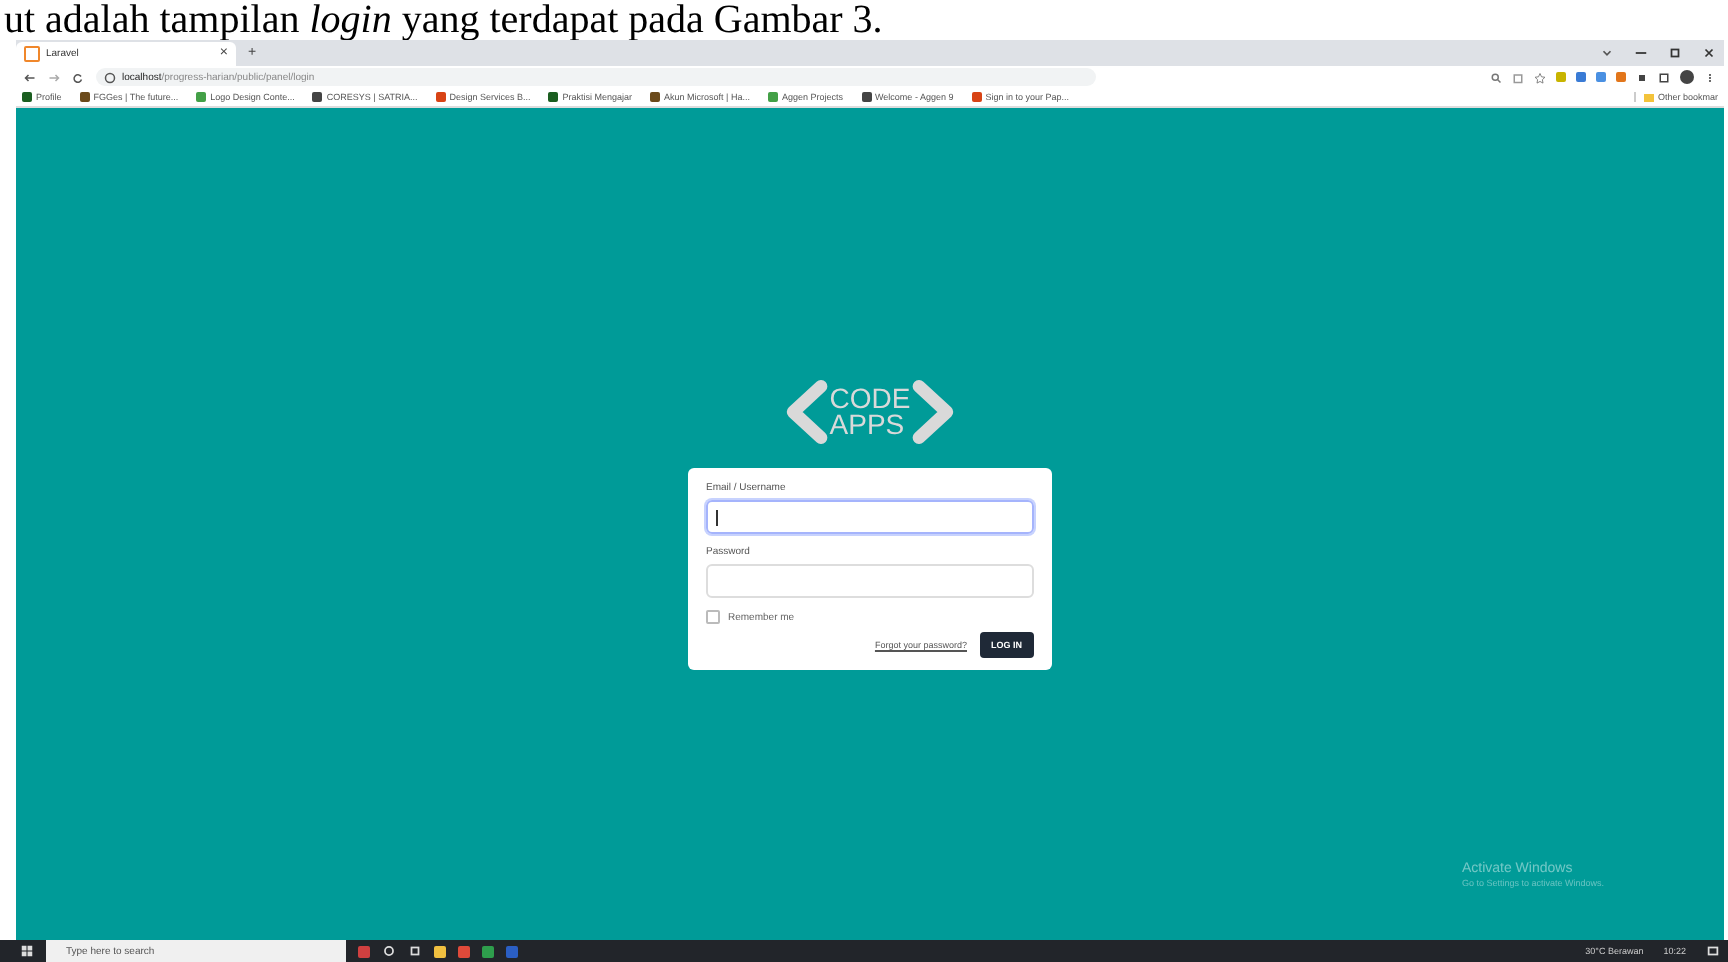 The width and height of the screenshot is (1728, 962). I want to click on caption-text: ut adalah tampilan login yang terdapat pada Gambar 3., so click(443, 20).